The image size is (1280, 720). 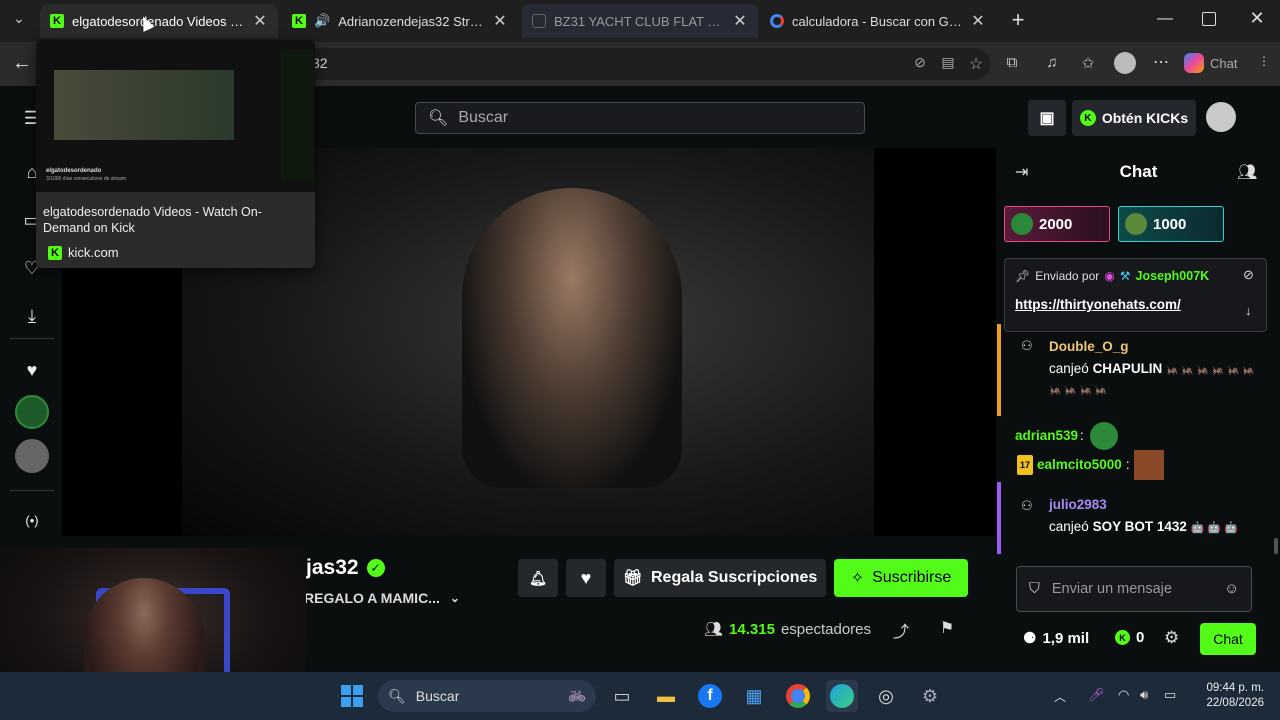 What do you see at coordinates (640, 118) in the screenshot?
I see `search-input: 🔍︎ Buscar` at bounding box center [640, 118].